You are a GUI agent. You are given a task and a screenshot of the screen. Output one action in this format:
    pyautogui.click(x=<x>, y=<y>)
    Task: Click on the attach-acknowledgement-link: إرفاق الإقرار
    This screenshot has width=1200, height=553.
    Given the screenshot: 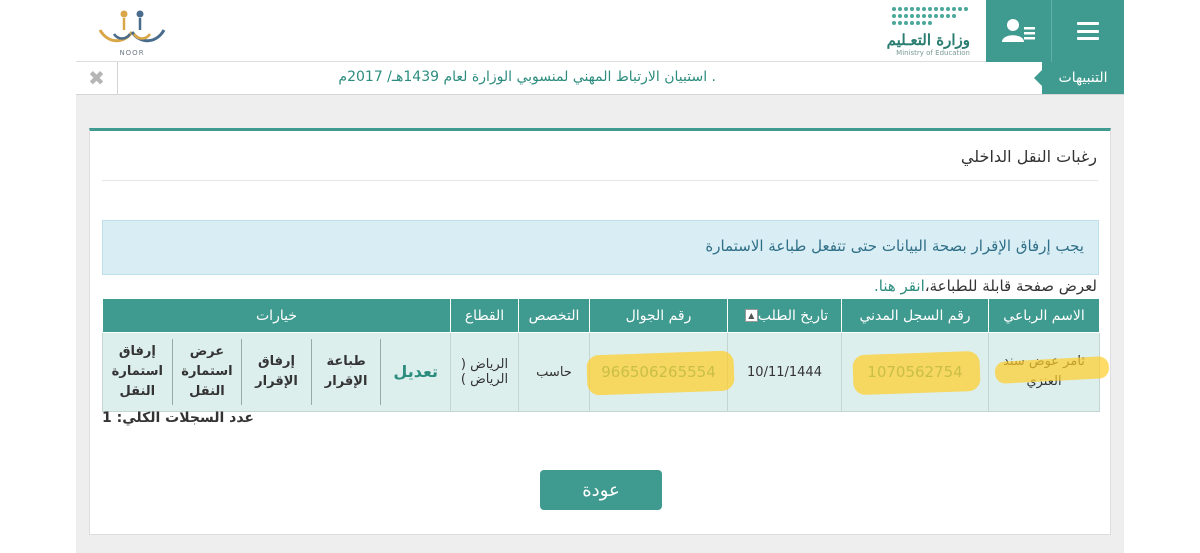 What is the action you would take?
    pyautogui.click(x=276, y=372)
    